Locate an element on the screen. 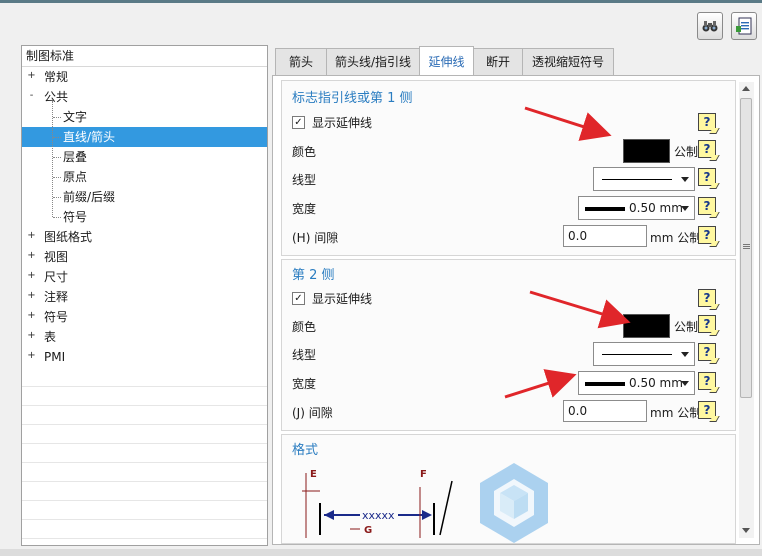  scroll-down-arrow-icon is located at coordinates (746, 530).